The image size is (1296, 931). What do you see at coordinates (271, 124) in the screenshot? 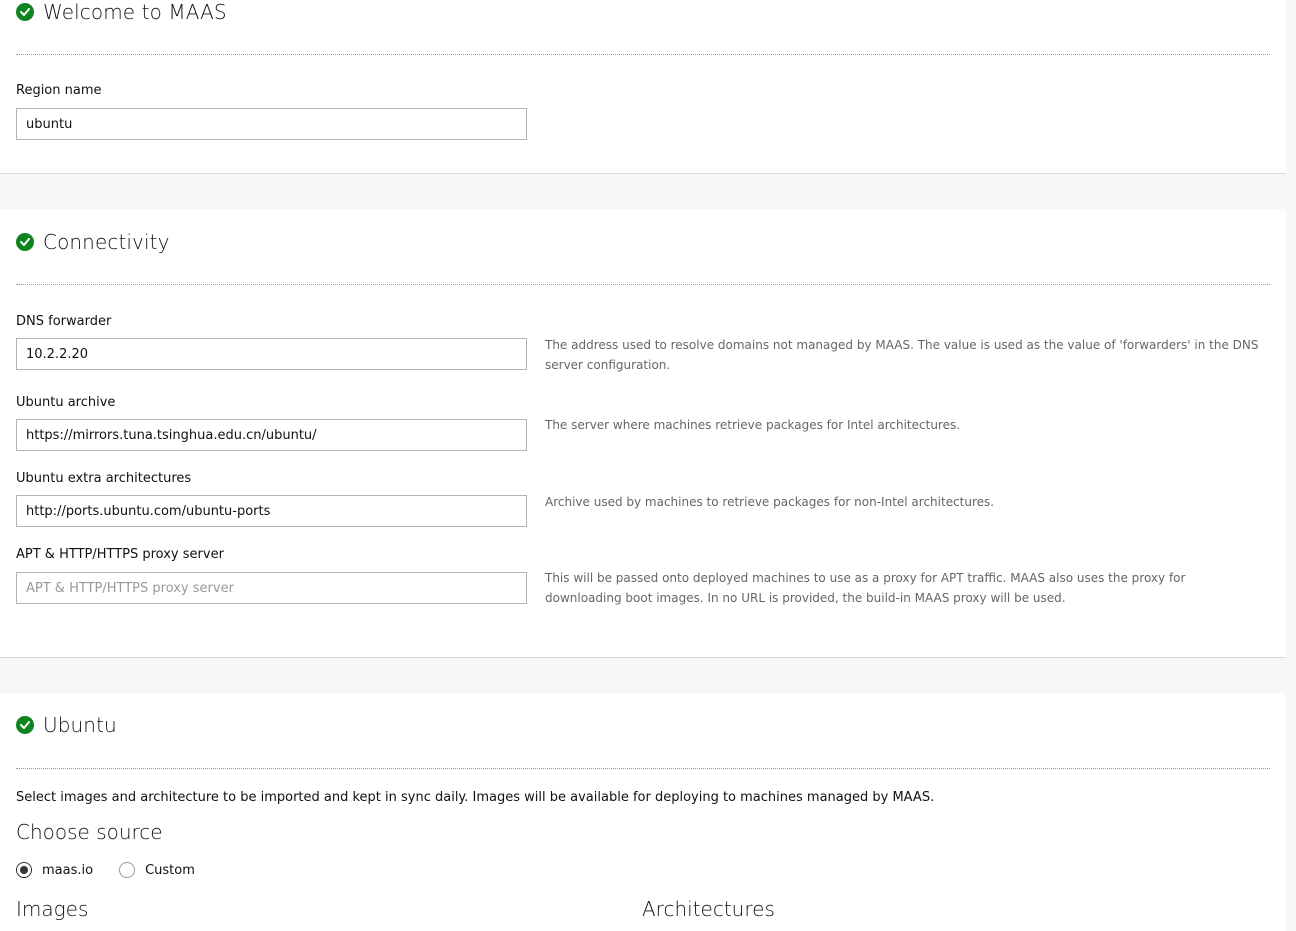
I see `region-name-input` at bounding box center [271, 124].